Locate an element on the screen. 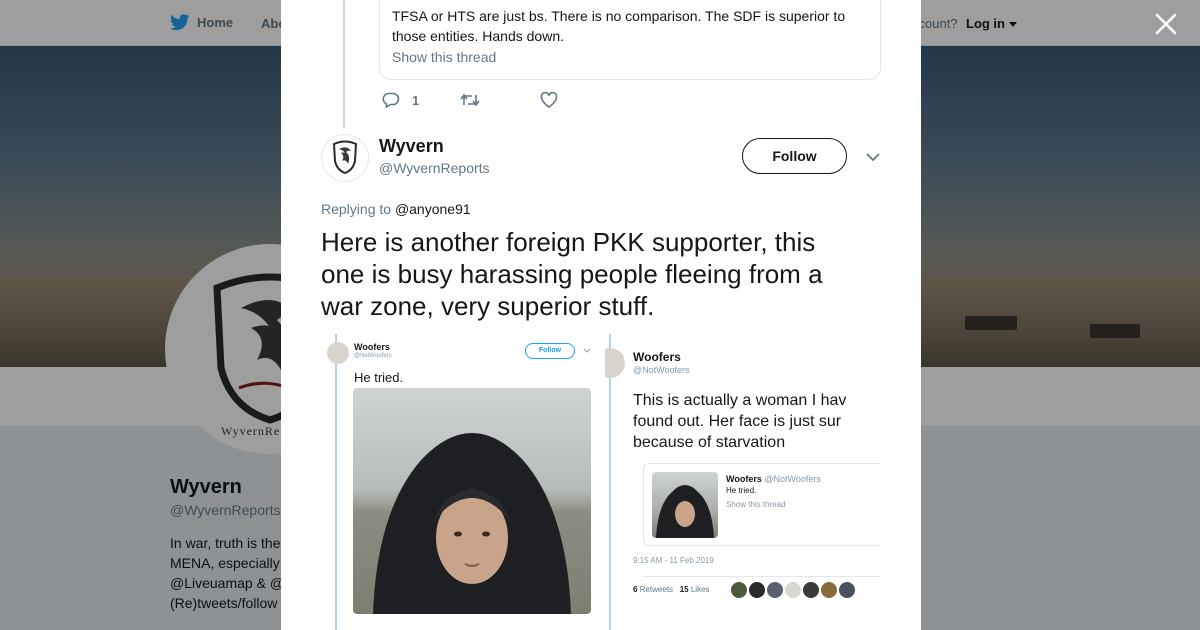  wyvern-shield-logo is located at coordinates (345, 157).